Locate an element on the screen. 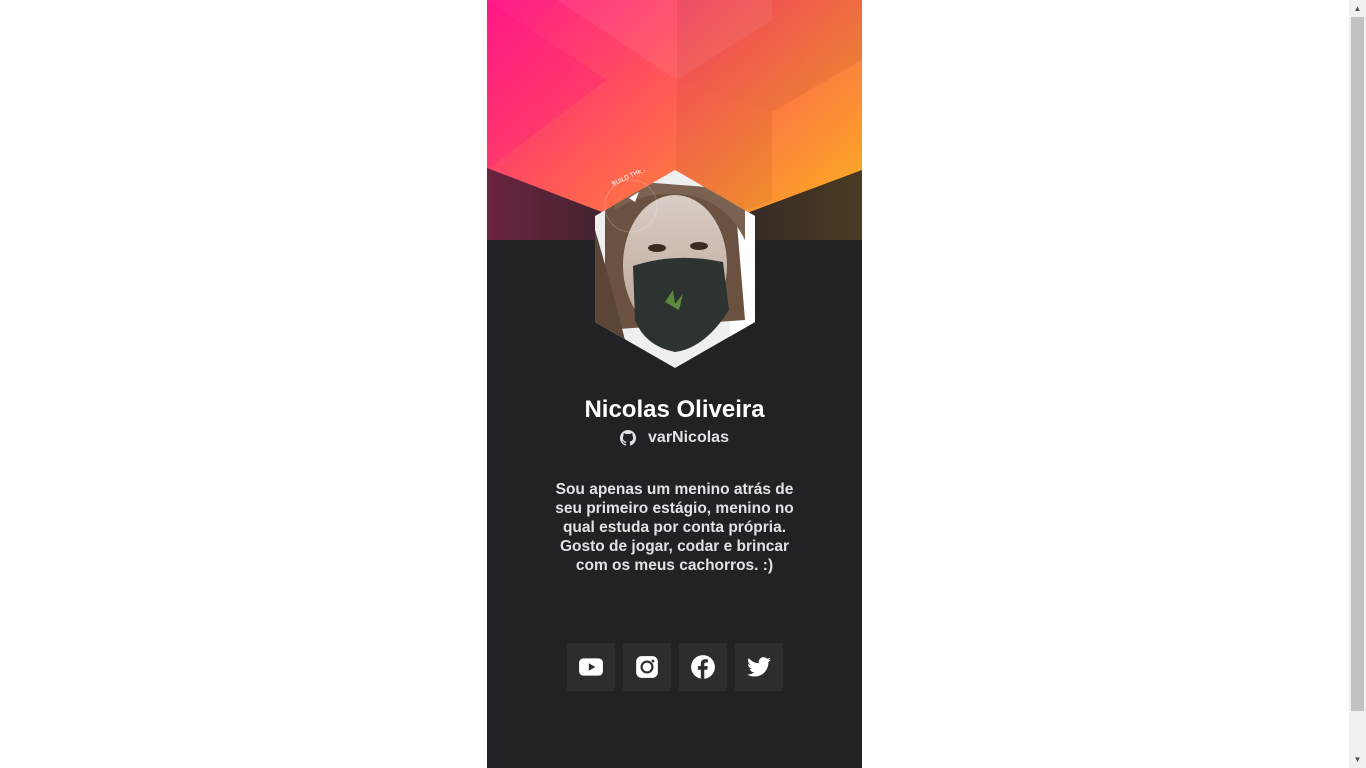  facebook-link is located at coordinates (703, 667).